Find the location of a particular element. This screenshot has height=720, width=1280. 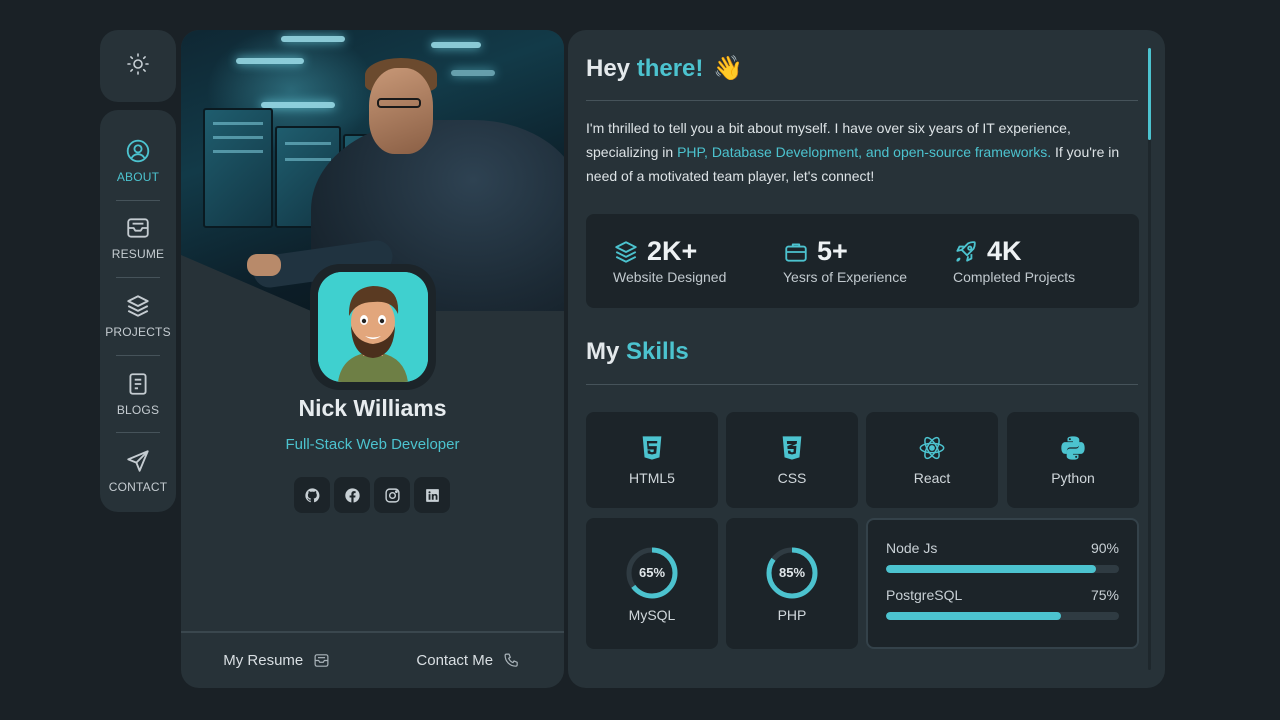

profile-footer: My Resume Contact Me is located at coordinates (372, 659).